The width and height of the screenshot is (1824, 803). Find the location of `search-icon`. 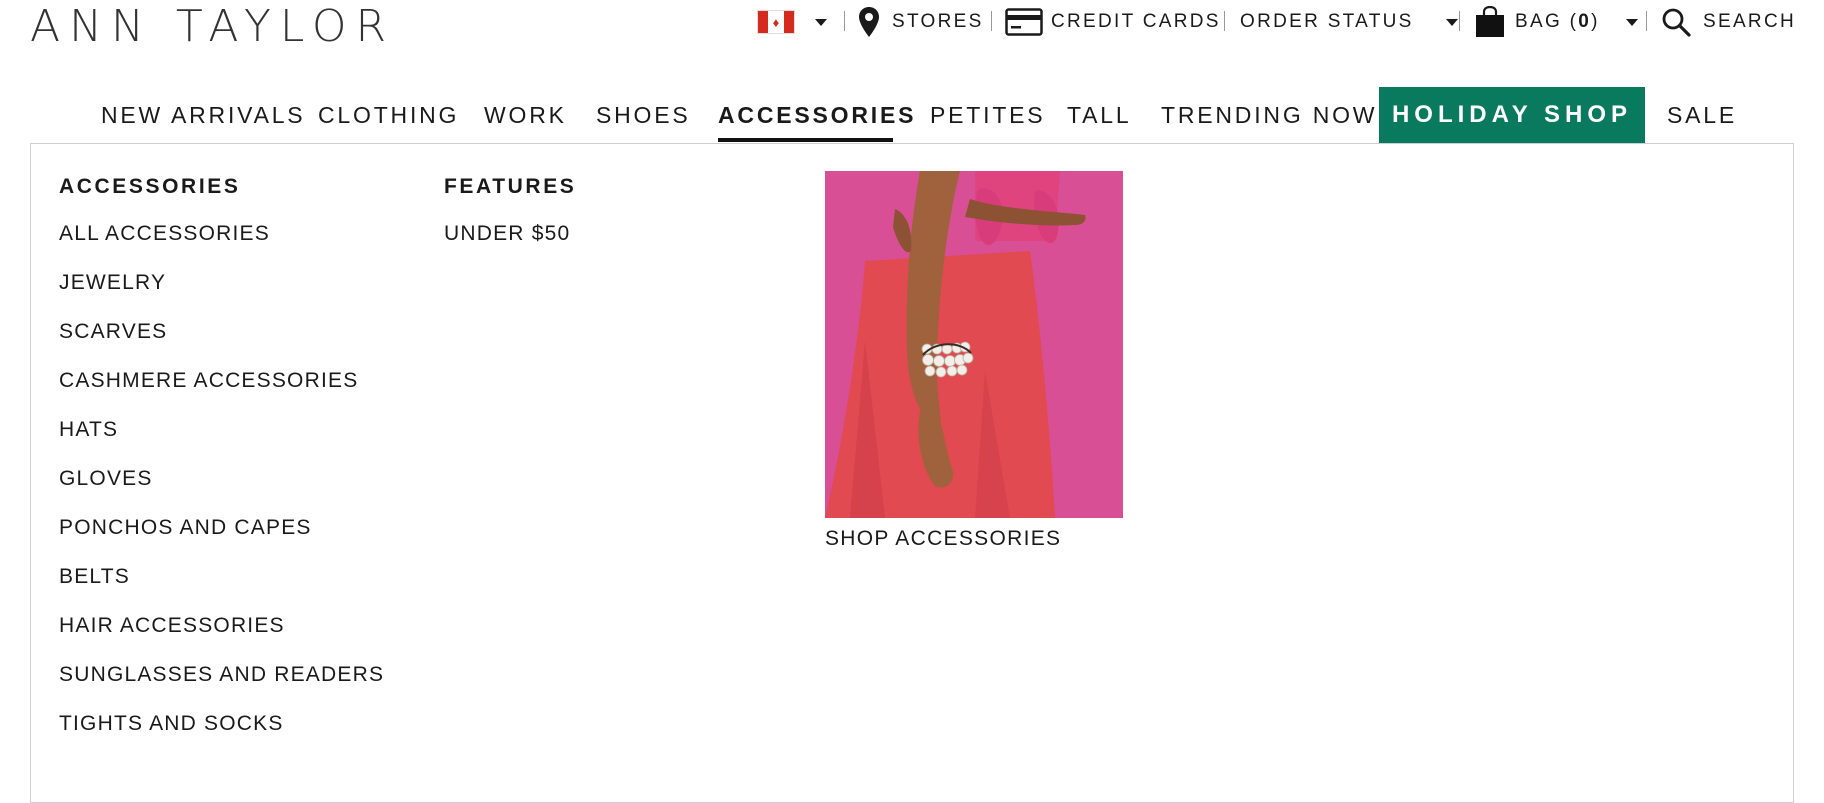

search-icon is located at coordinates (1676, 22).